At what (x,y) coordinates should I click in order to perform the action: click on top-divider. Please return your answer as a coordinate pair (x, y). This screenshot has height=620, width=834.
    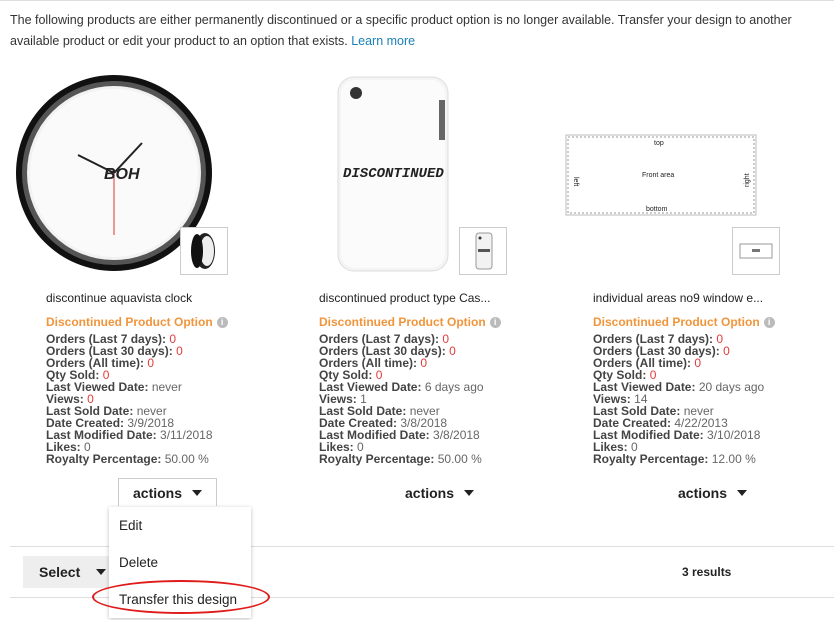
    Looking at the image, I should click on (417, 0).